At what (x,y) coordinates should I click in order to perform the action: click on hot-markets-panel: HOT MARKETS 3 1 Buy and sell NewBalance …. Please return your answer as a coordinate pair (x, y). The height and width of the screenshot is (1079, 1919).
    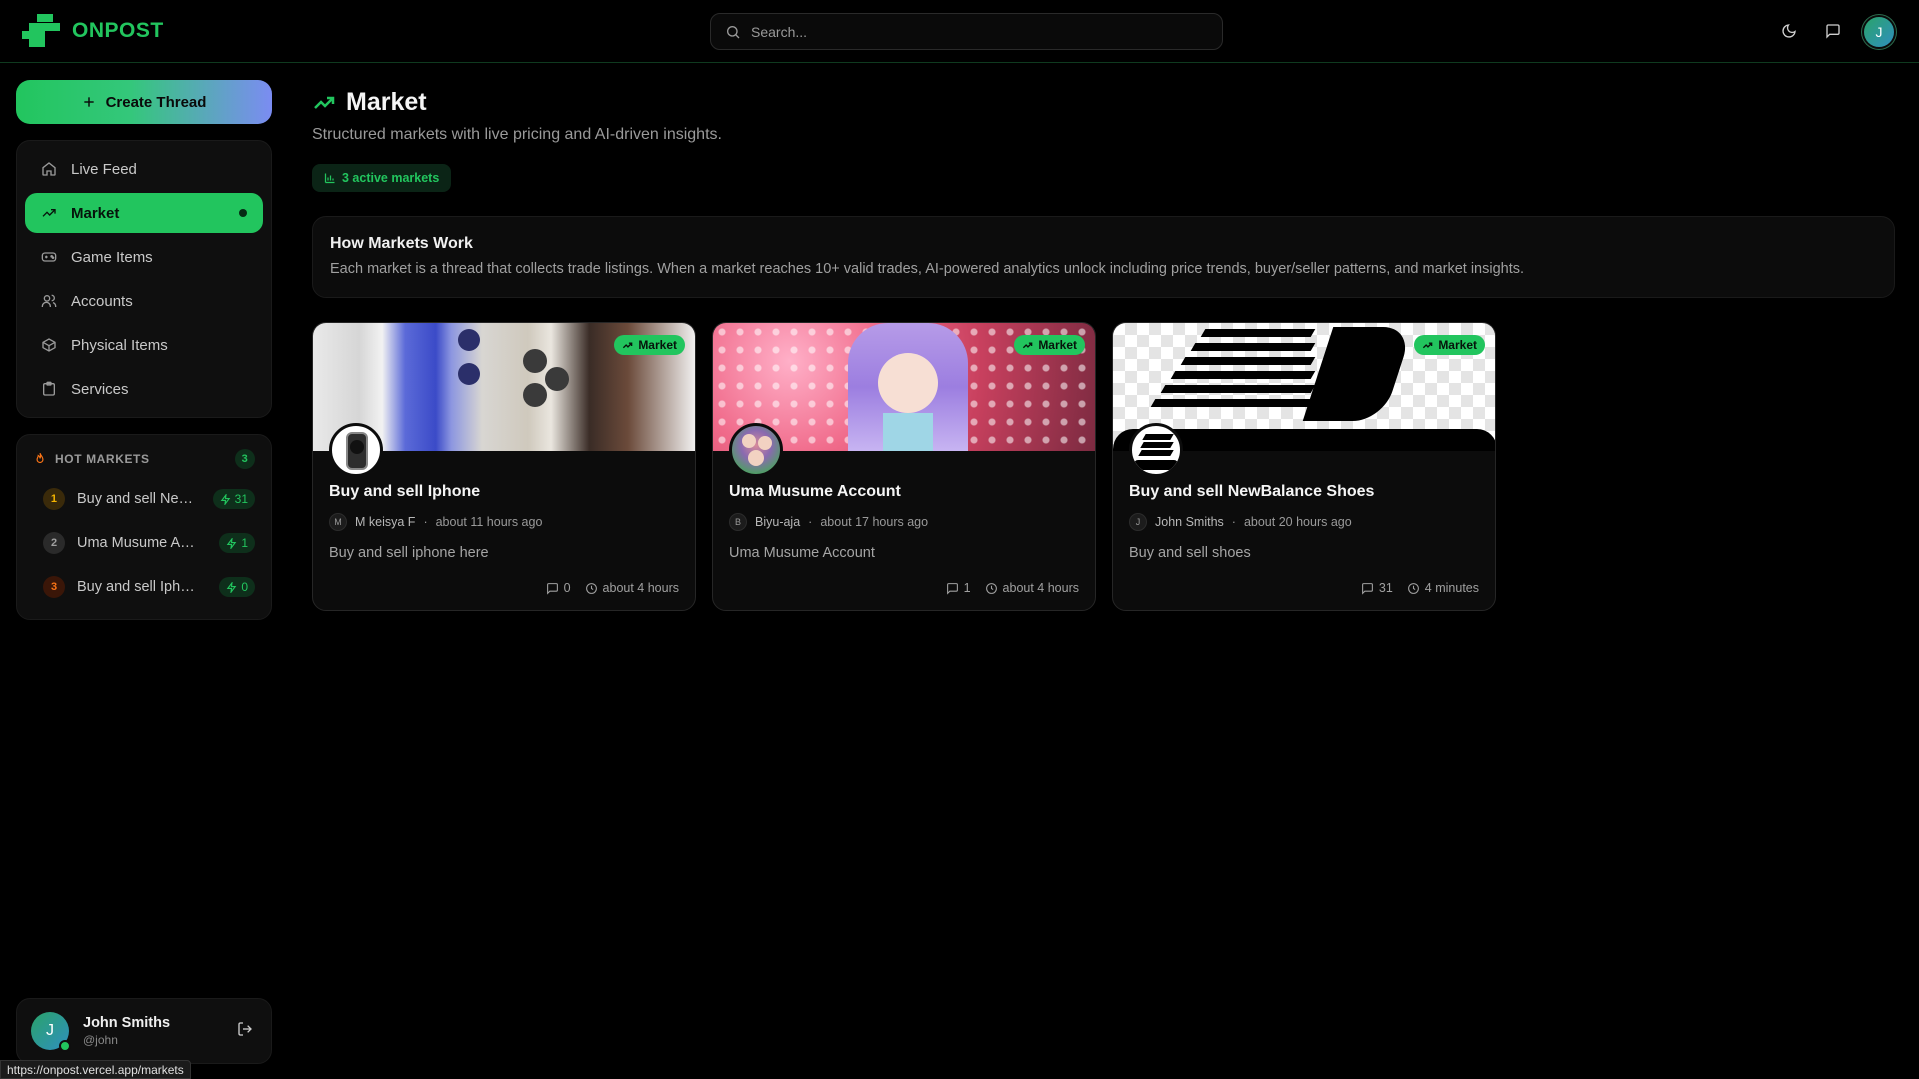
    Looking at the image, I should click on (144, 527).